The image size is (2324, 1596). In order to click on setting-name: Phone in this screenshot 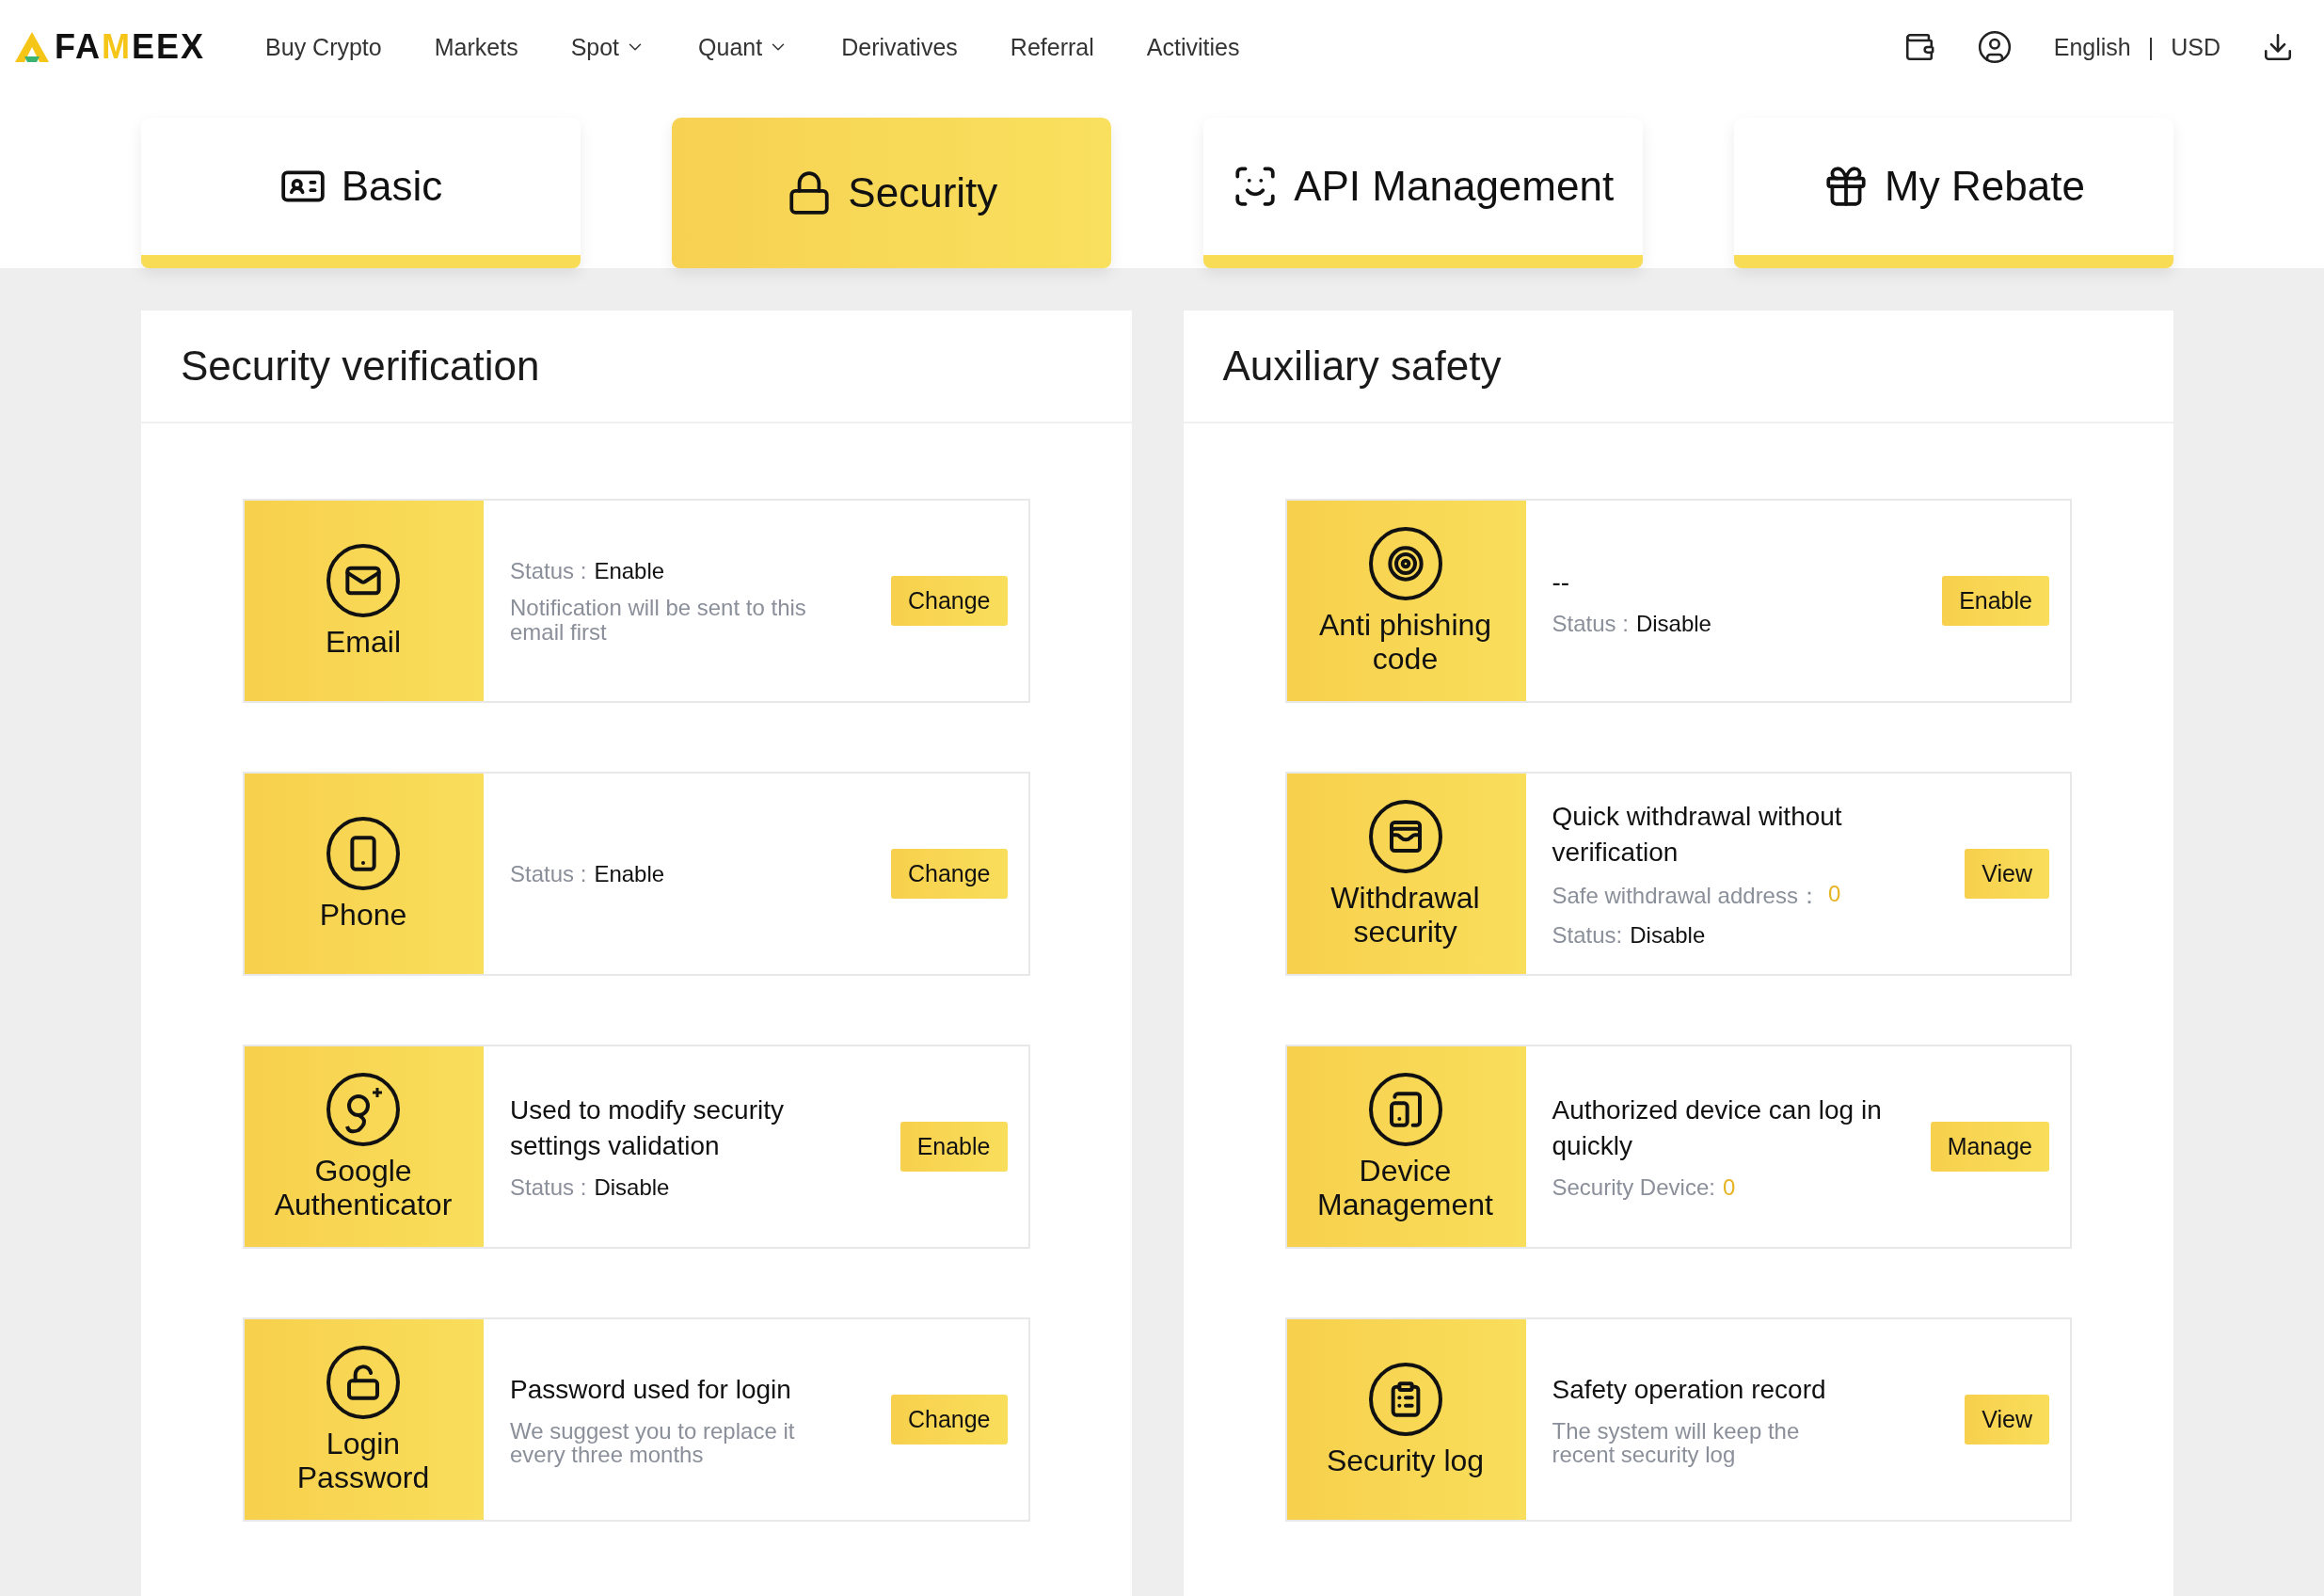, I will do `click(363, 915)`.